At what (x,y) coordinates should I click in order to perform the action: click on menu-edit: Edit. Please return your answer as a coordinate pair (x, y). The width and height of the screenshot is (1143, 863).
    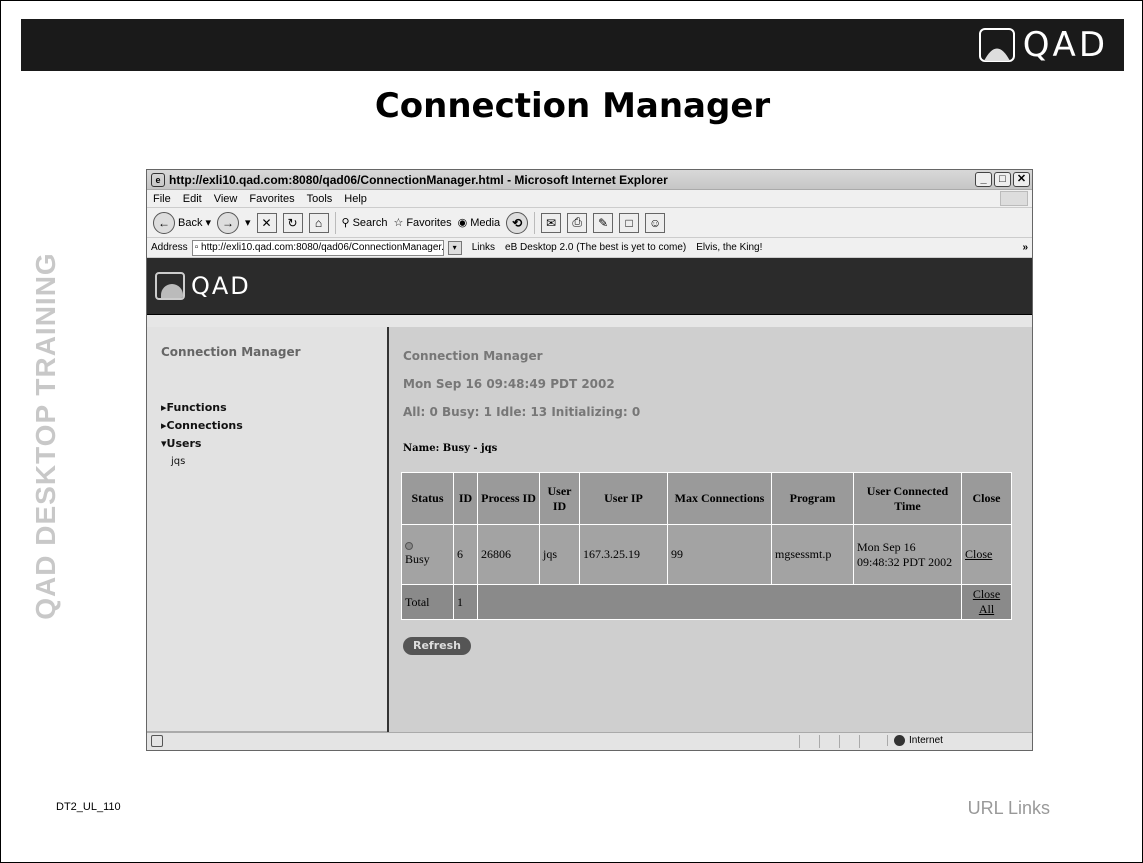
    Looking at the image, I should click on (192, 199).